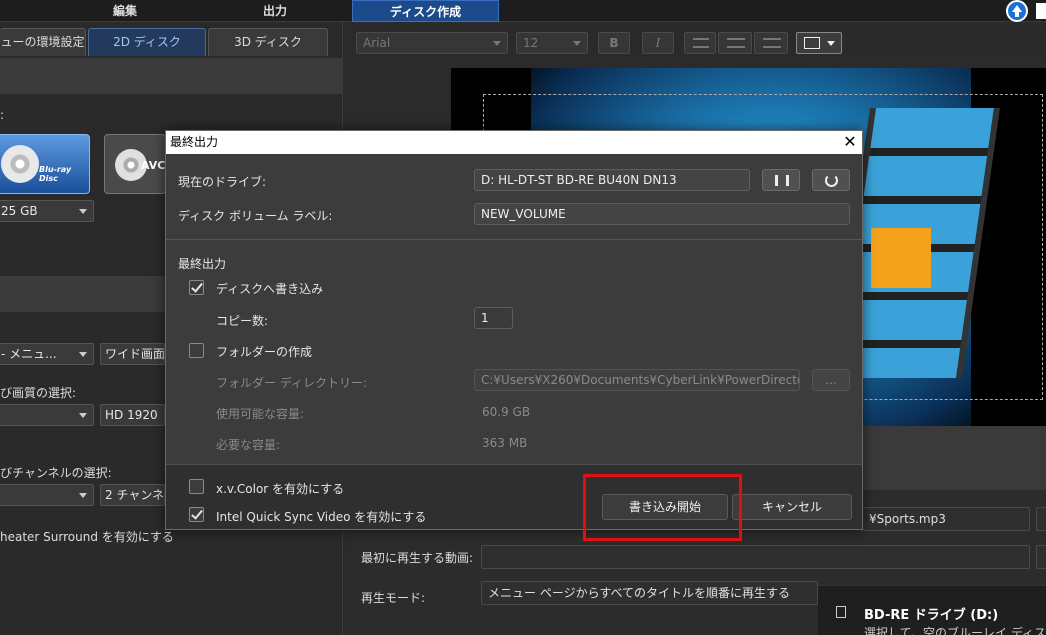 This screenshot has width=1046, height=635. What do you see at coordinates (55, 174) in the screenshot?
I see `bluray-logo-text: Blu-ray Disc` at bounding box center [55, 174].